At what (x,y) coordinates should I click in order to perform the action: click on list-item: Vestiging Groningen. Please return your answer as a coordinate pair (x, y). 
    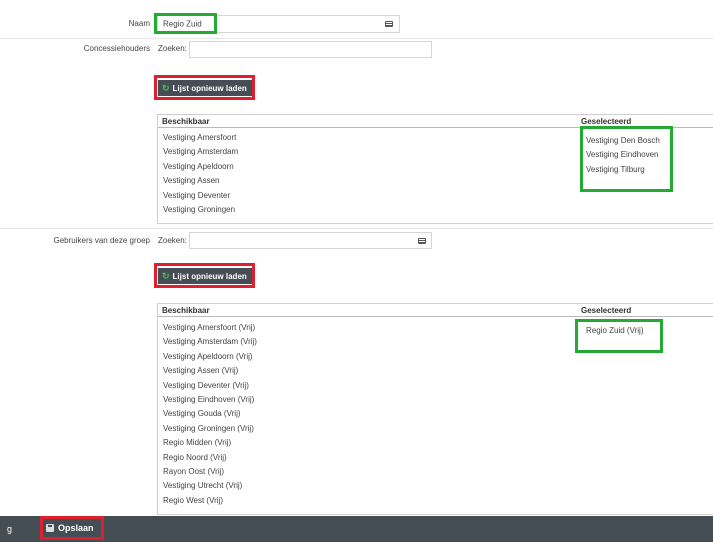
    Looking at the image, I should click on (200, 210).